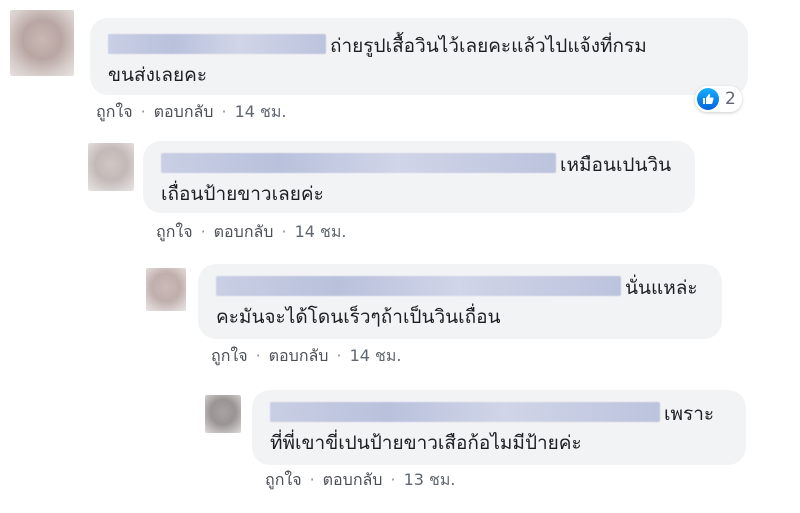  What do you see at coordinates (358, 317) in the screenshot?
I see `comment-text-line2: คะมันจะได้โดนเร็วๆถ้าเป็นวินเถื่อน` at bounding box center [358, 317].